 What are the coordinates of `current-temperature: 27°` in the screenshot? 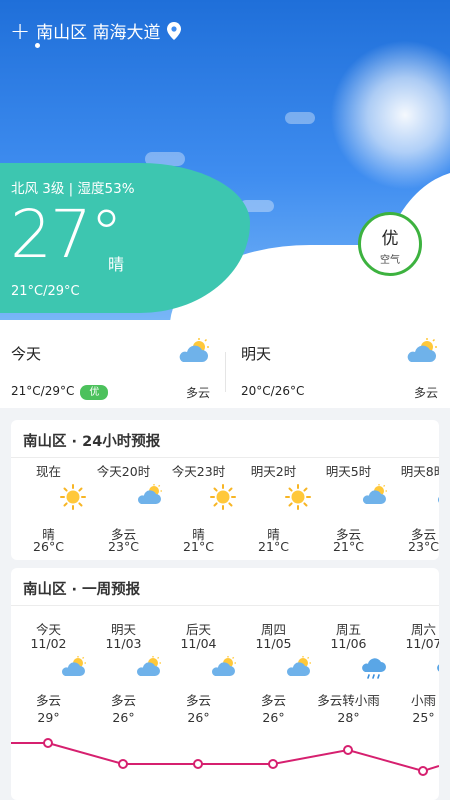 It's located at (66, 234).